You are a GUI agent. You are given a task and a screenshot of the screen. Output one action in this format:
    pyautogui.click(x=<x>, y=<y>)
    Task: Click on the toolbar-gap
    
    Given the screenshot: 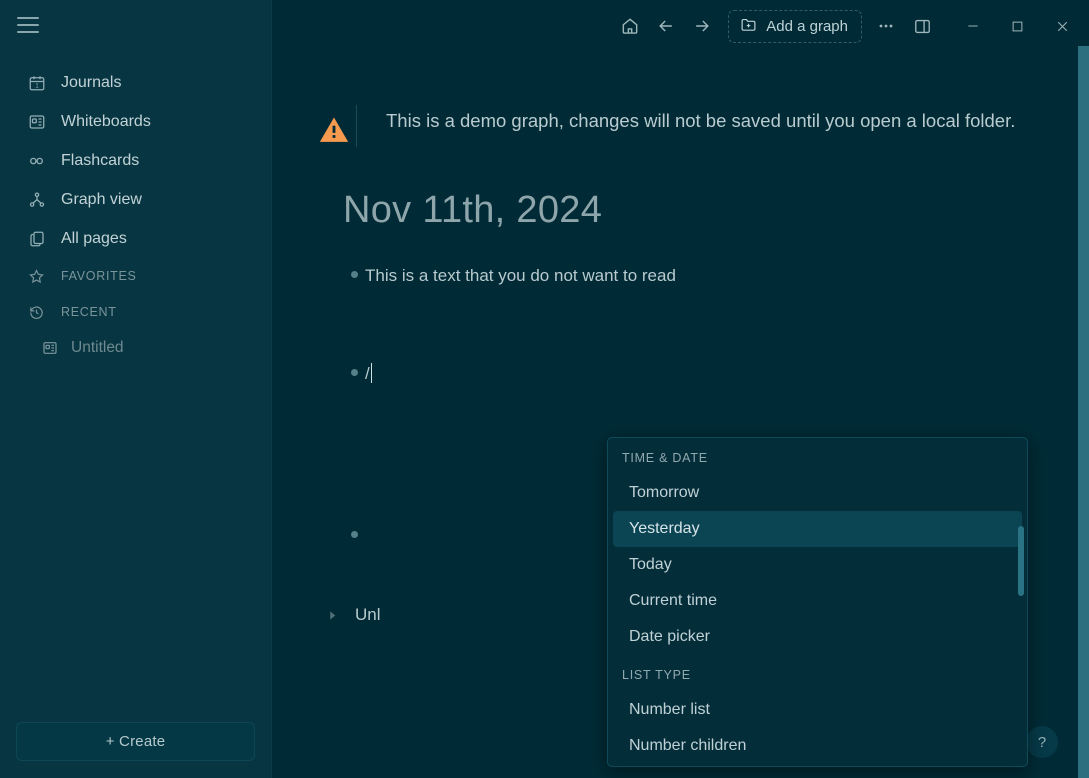 What is the action you would take?
    pyautogui.click(x=945, y=26)
    